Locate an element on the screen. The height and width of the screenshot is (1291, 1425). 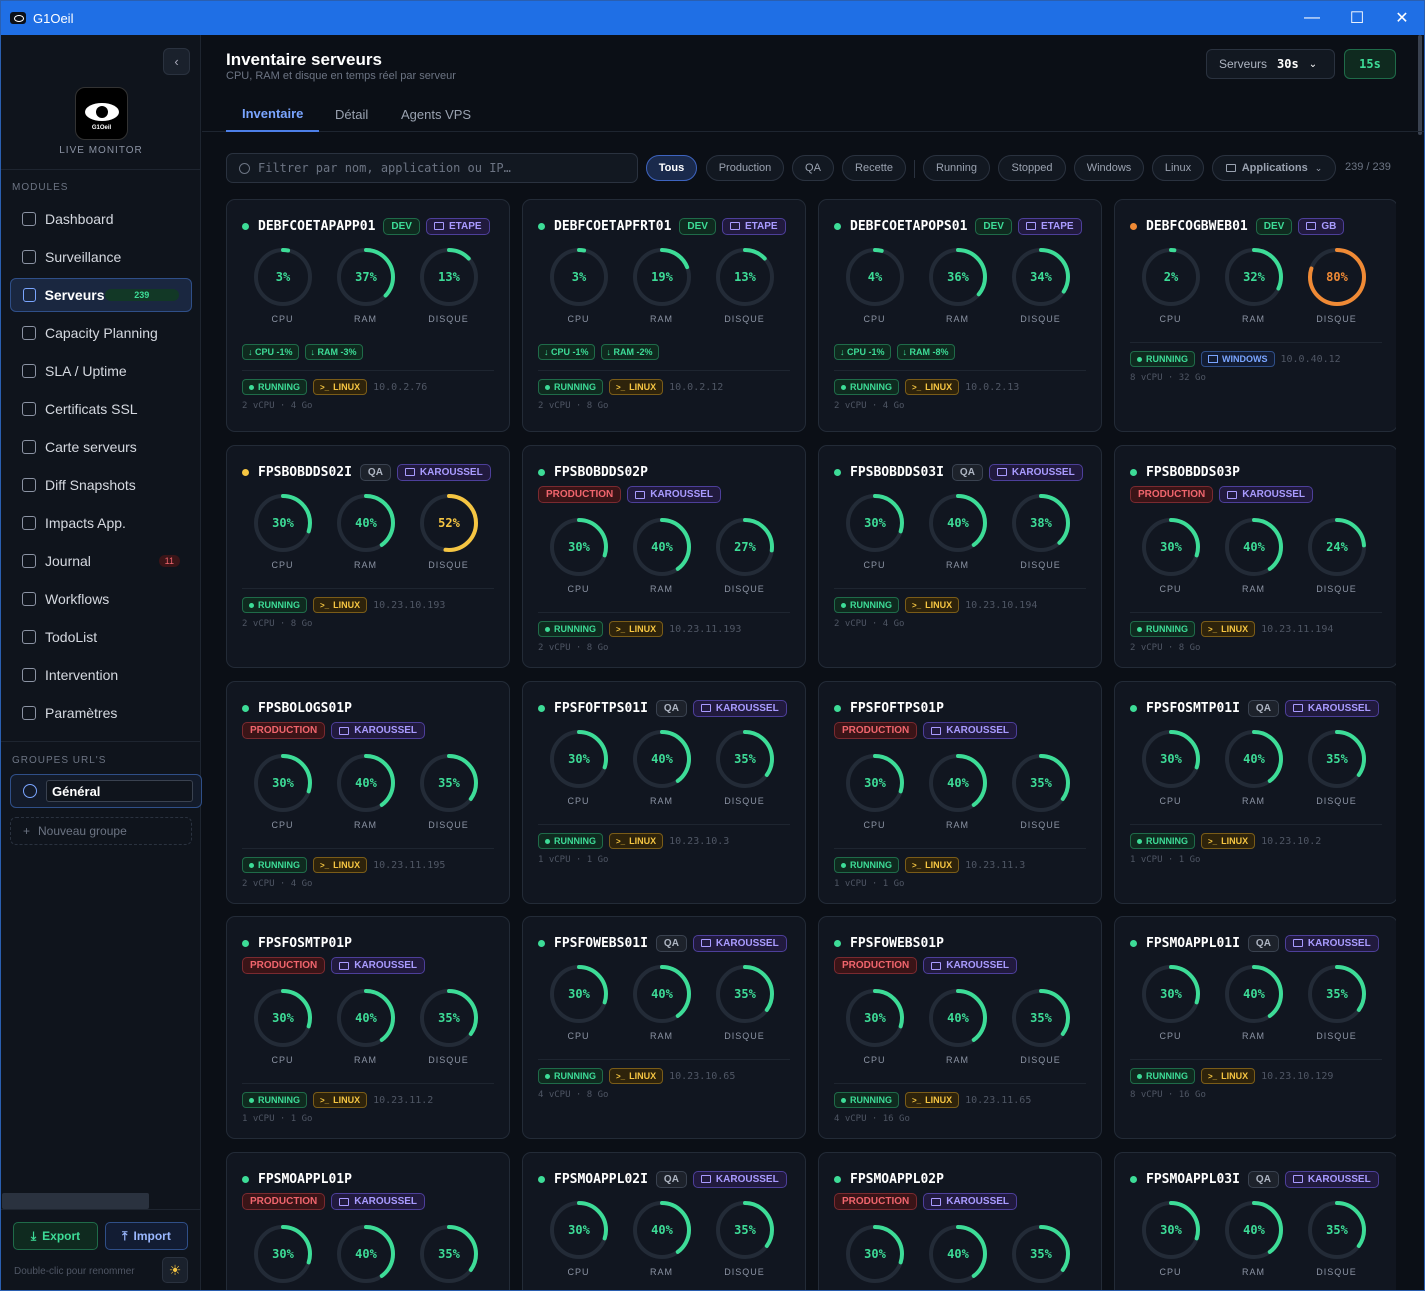
sidebar-item-carte-serveurs: Carte serveurs is located at coordinates (101, 447).